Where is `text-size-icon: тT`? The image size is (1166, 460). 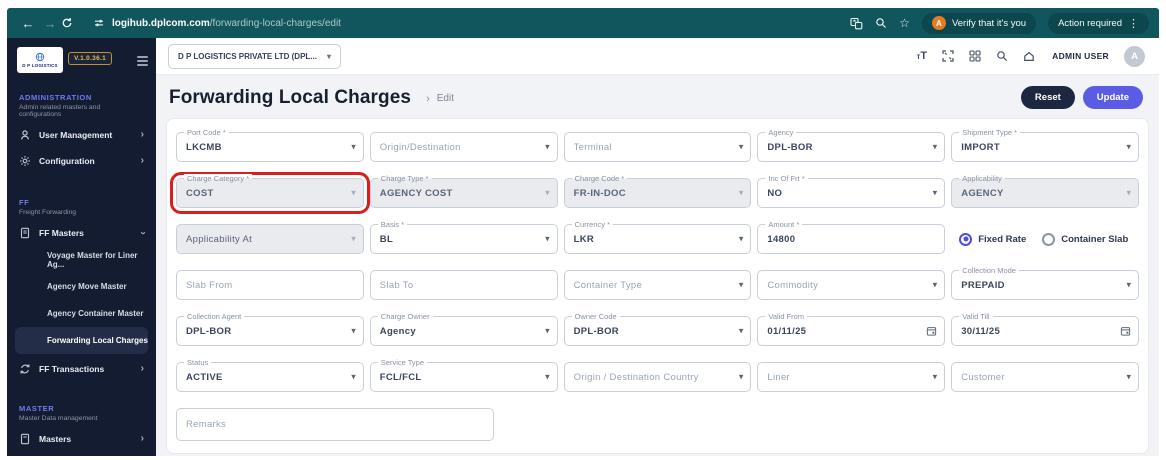 text-size-icon: тT is located at coordinates (922, 56).